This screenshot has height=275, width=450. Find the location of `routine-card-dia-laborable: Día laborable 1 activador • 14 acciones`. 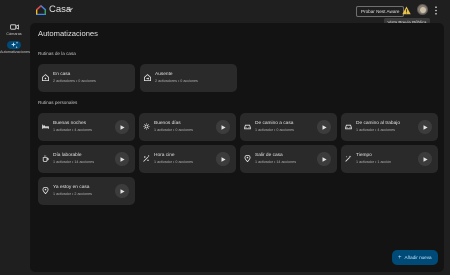

routine-card-dia-laborable: Día laborable 1 activador • 14 acciones is located at coordinates (86, 159).